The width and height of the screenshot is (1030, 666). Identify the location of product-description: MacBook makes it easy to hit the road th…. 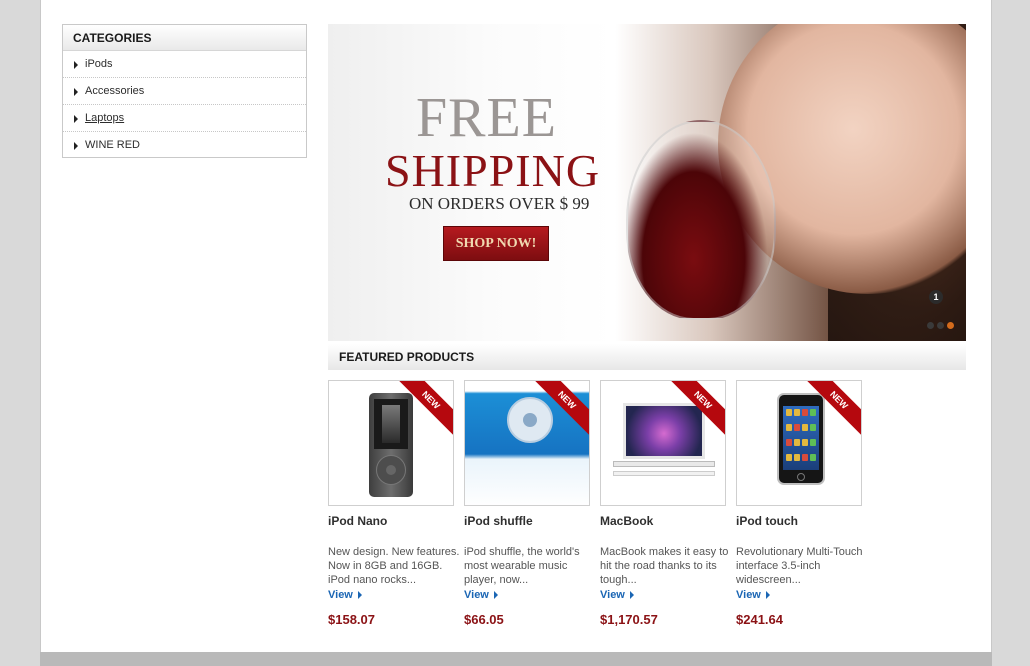
(664, 566).